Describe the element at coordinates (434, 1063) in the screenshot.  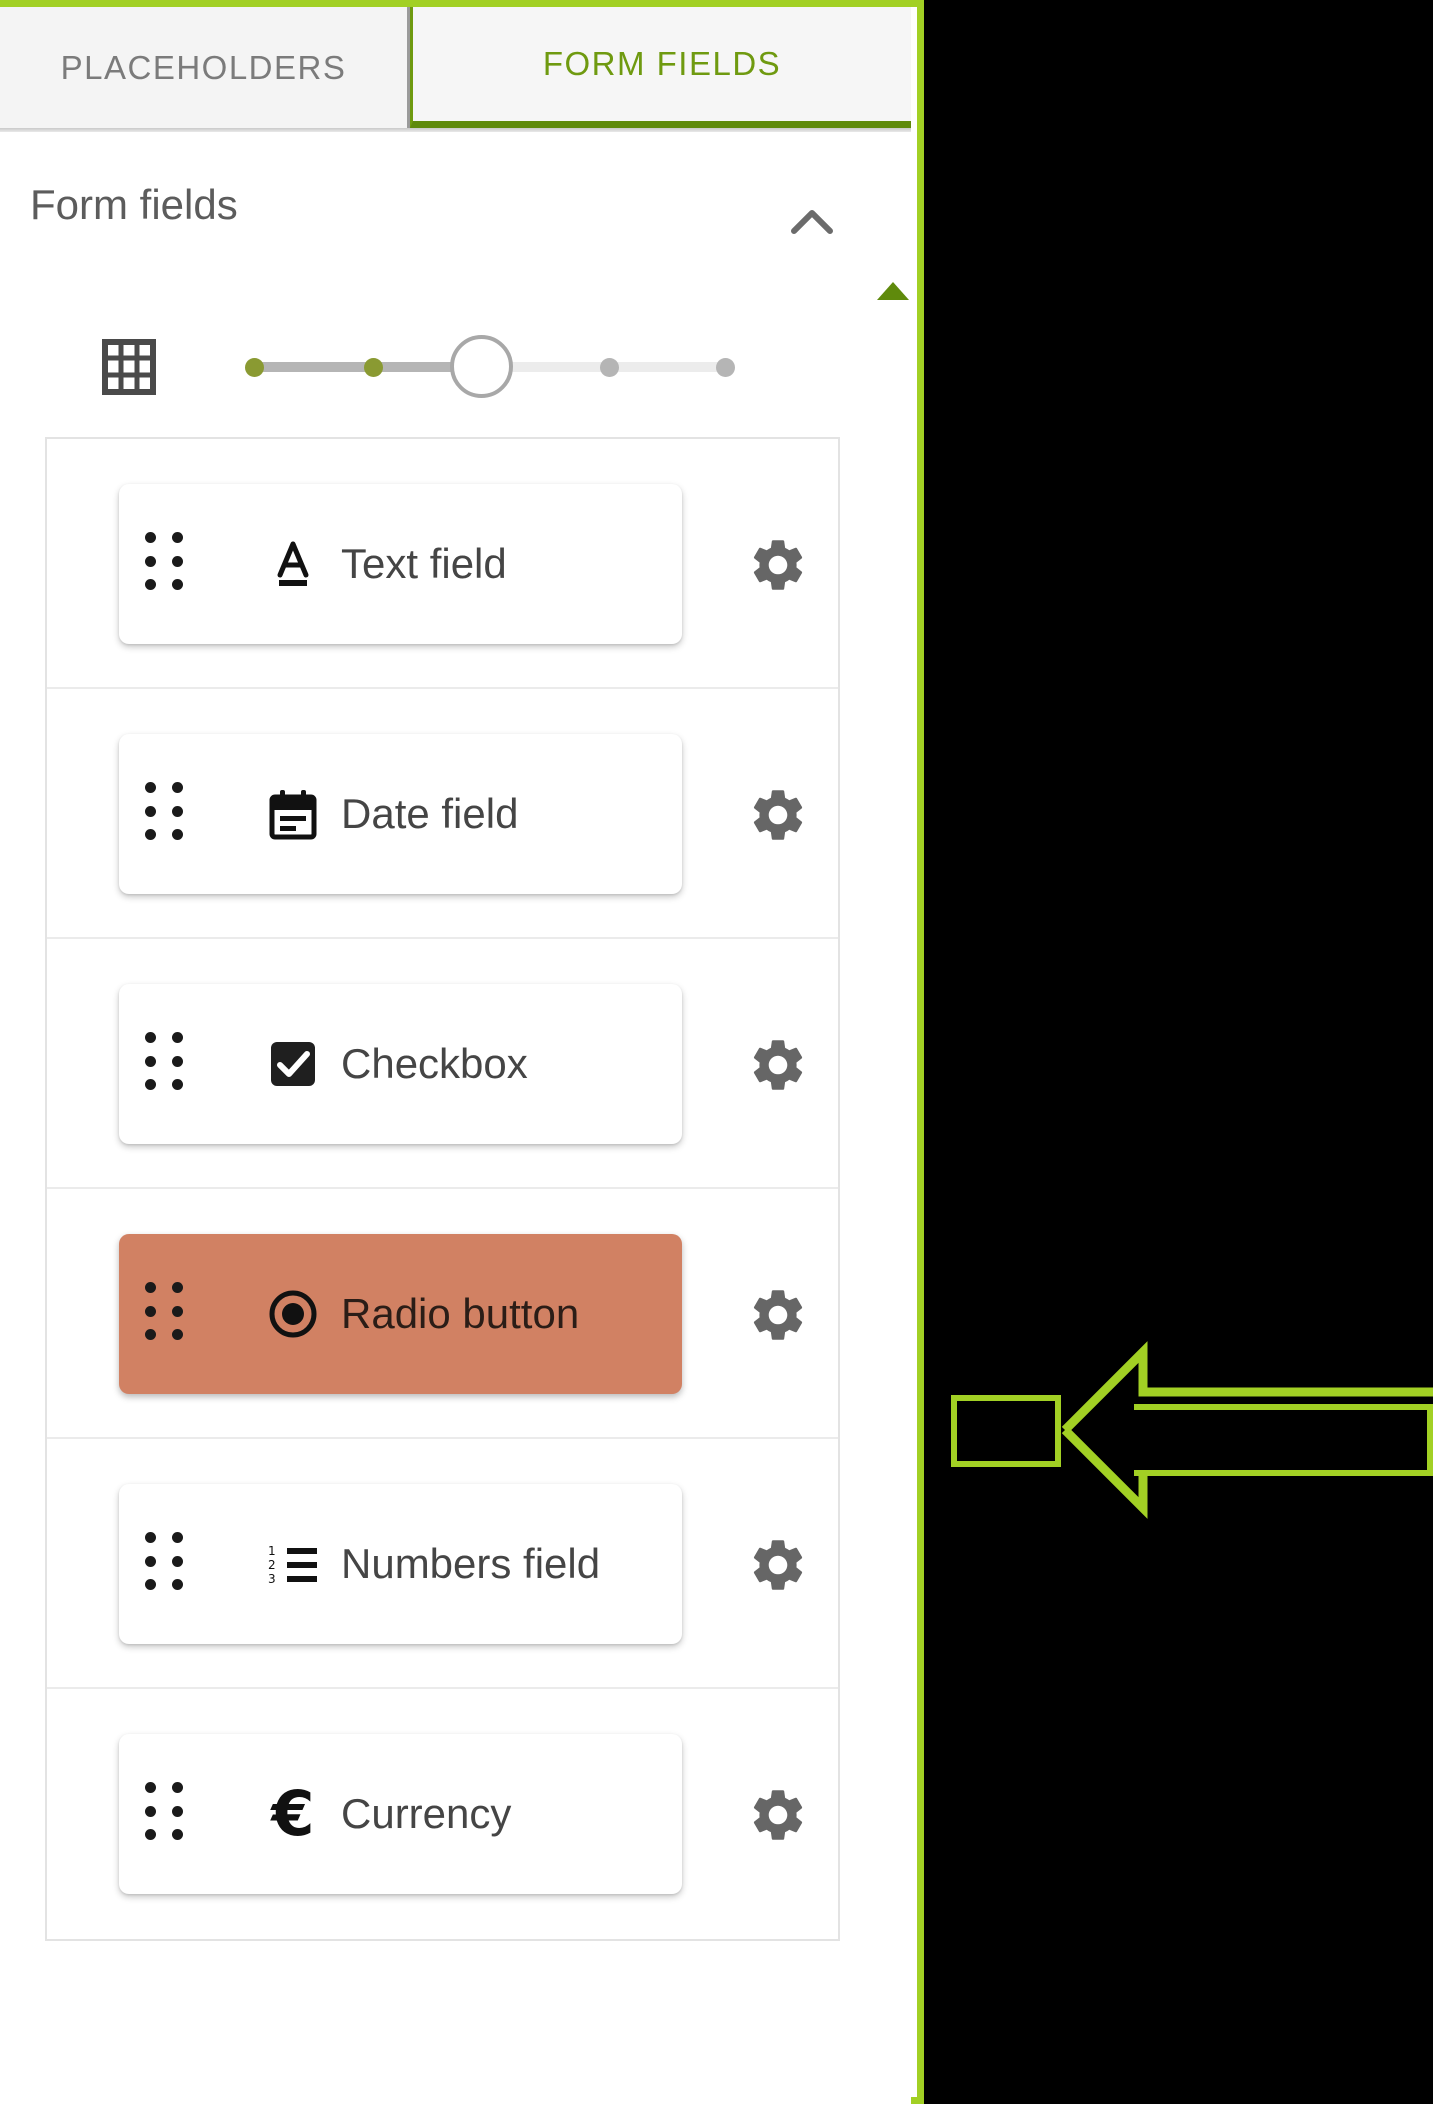
I see `list-item-label: Checkbox` at that location.